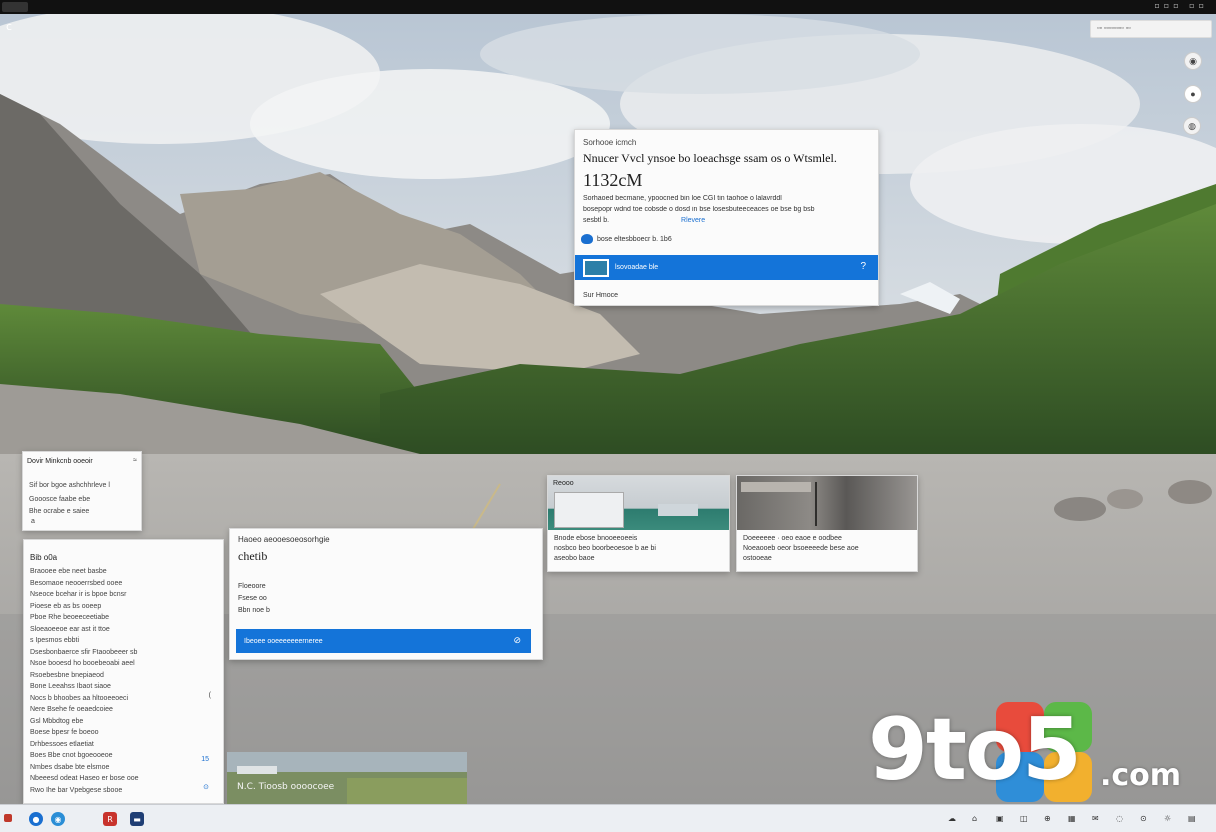 This screenshot has width=1216, height=832. What do you see at coordinates (125, 584) in the screenshot?
I see `list-item: Besomaoe neooerrsbed ooee` at bounding box center [125, 584].